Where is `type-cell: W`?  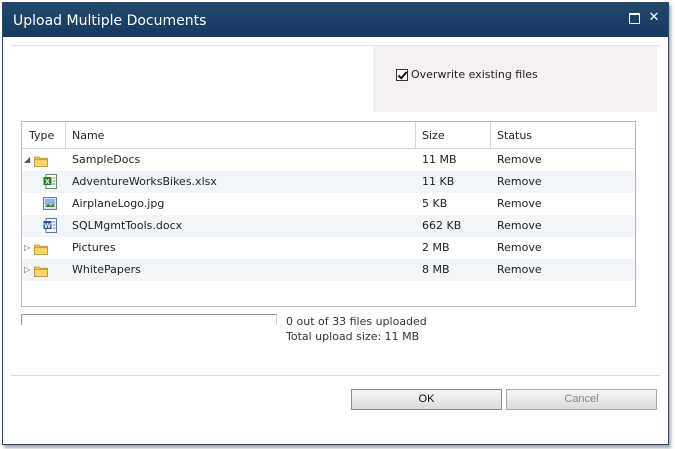 type-cell: W is located at coordinates (44, 226).